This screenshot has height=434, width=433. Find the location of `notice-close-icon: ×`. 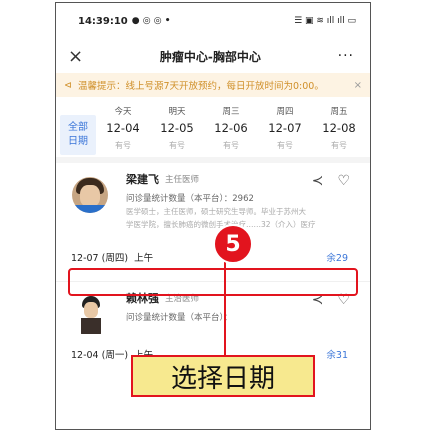

notice-close-icon: × is located at coordinates (358, 85).